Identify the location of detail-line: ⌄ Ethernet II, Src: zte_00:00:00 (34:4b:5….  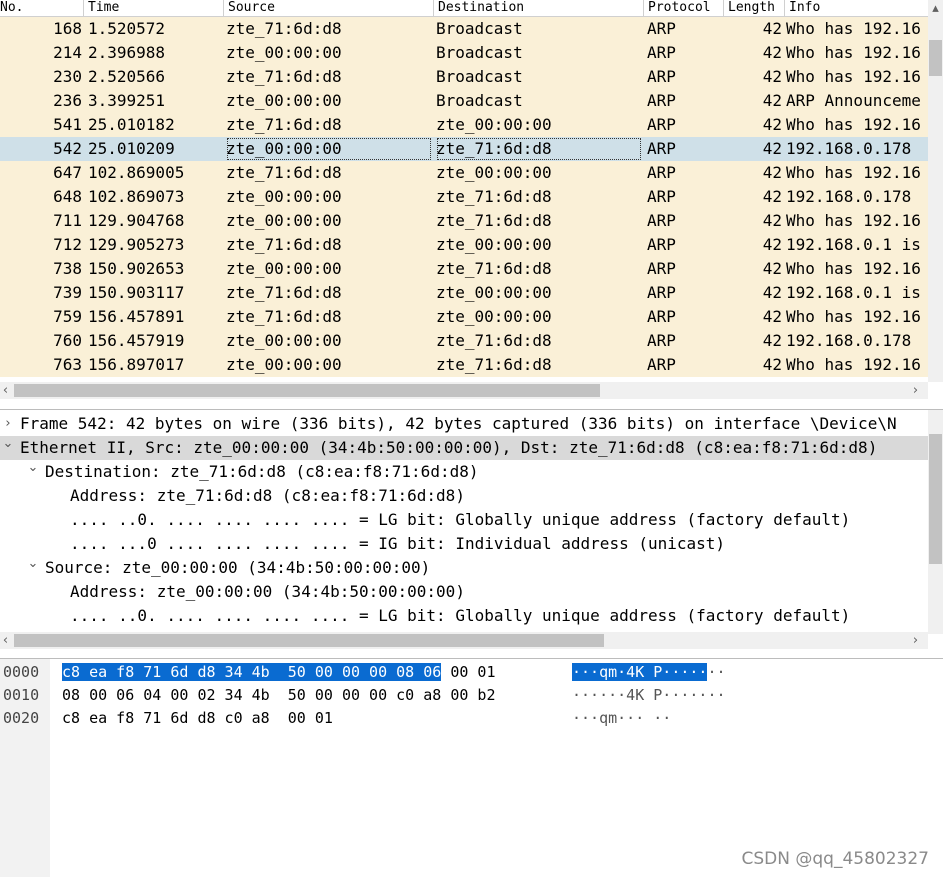
(464, 448).